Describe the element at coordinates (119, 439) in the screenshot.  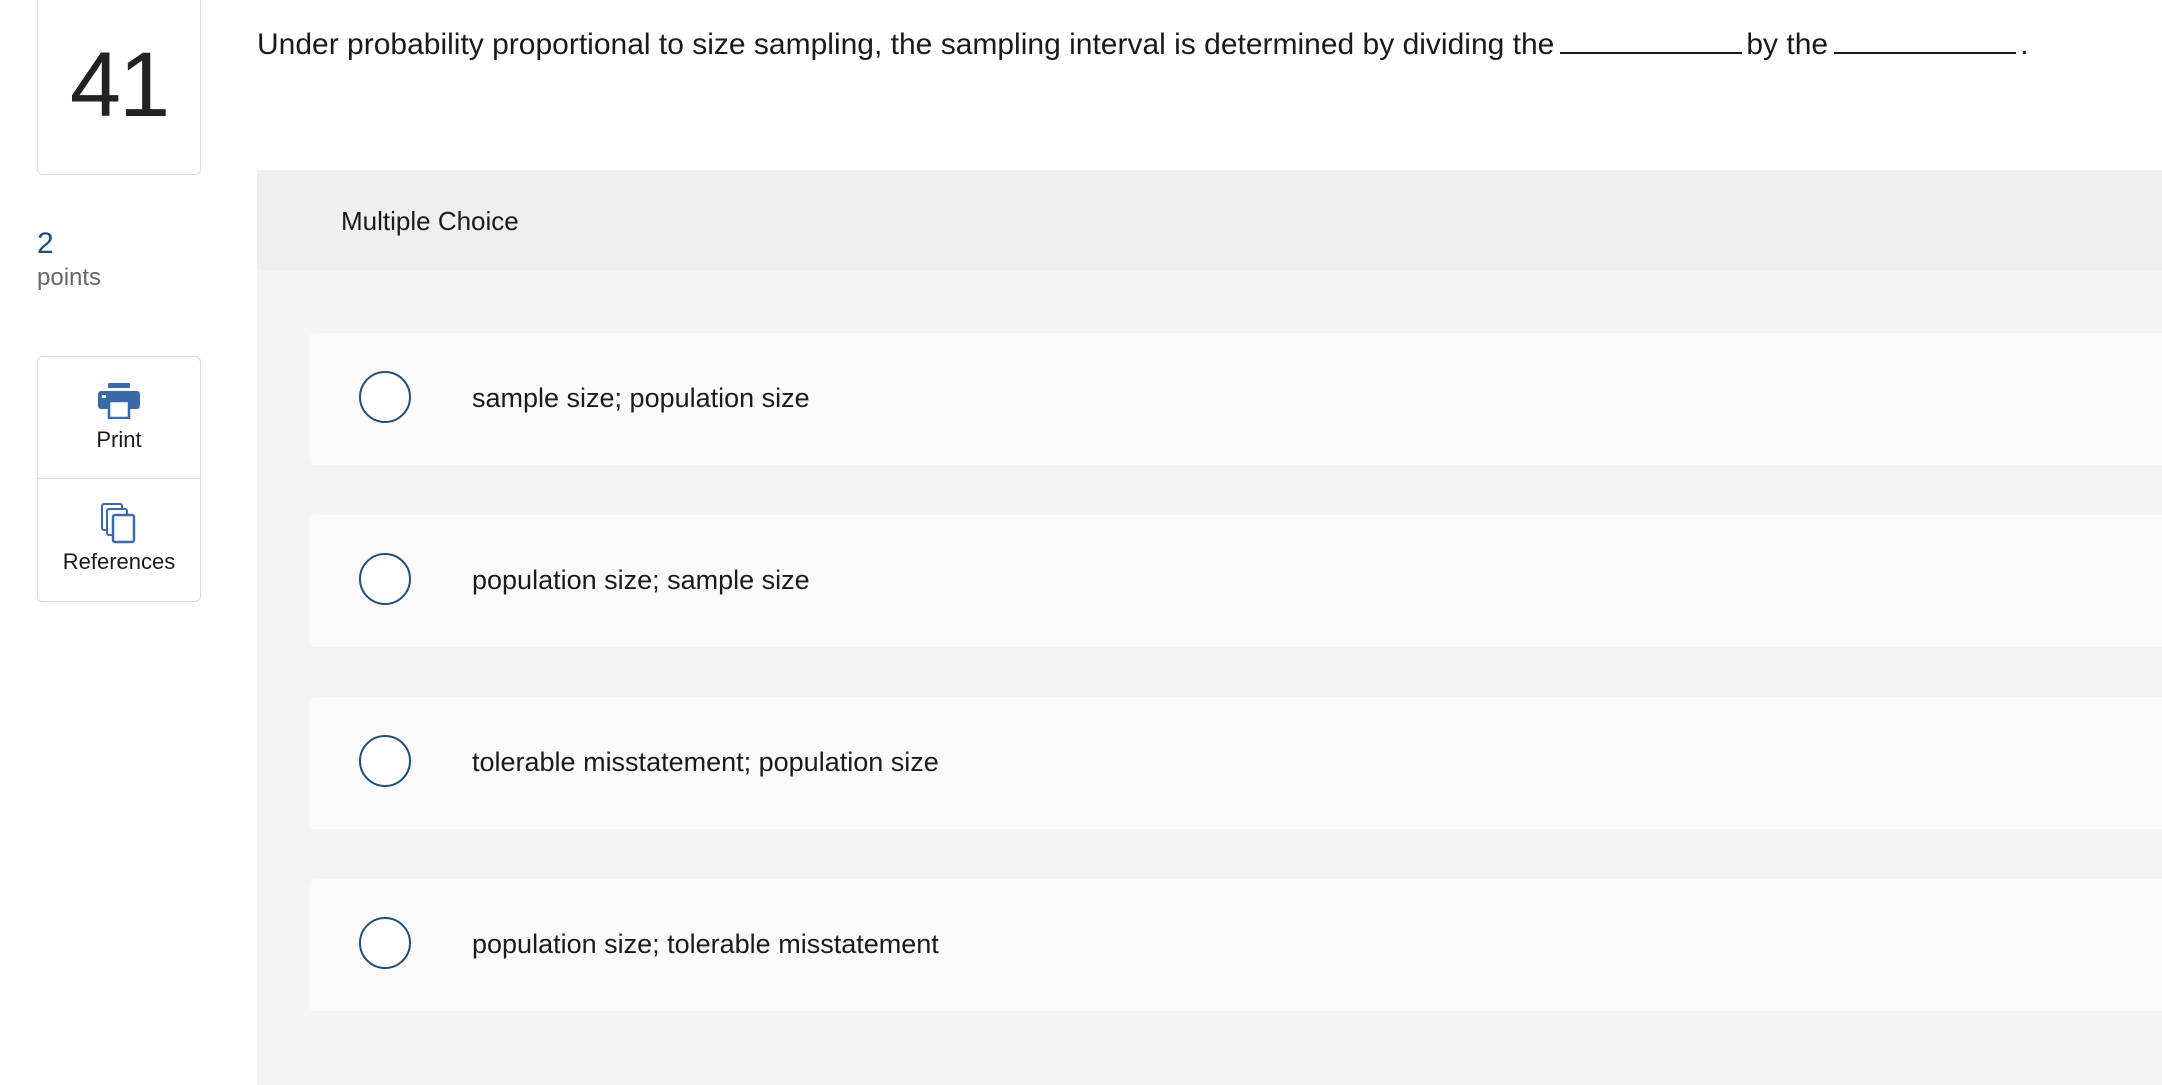
I see `print-label: Print` at that location.